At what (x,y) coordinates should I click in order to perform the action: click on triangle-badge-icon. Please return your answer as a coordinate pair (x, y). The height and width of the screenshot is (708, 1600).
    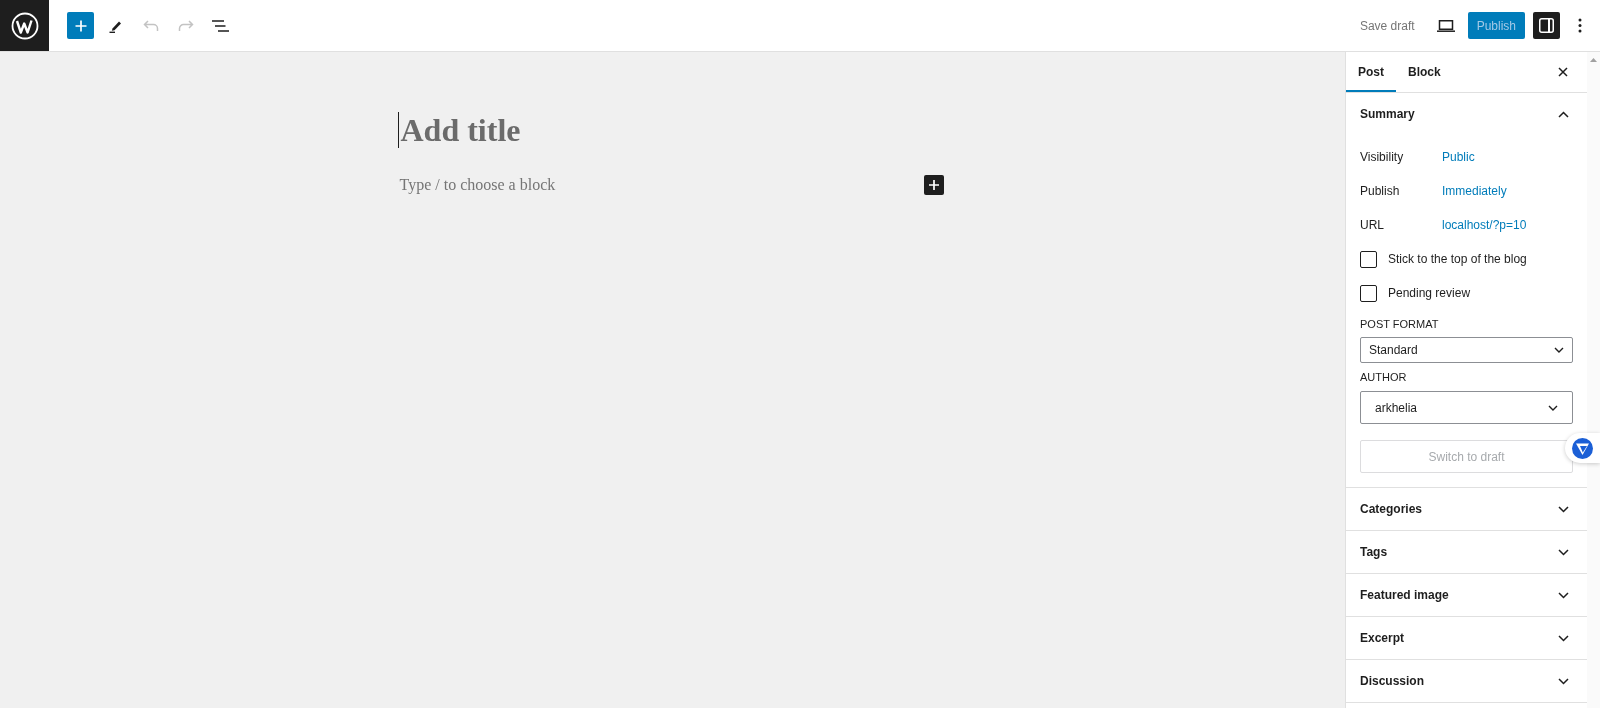
    Looking at the image, I should click on (1582, 448).